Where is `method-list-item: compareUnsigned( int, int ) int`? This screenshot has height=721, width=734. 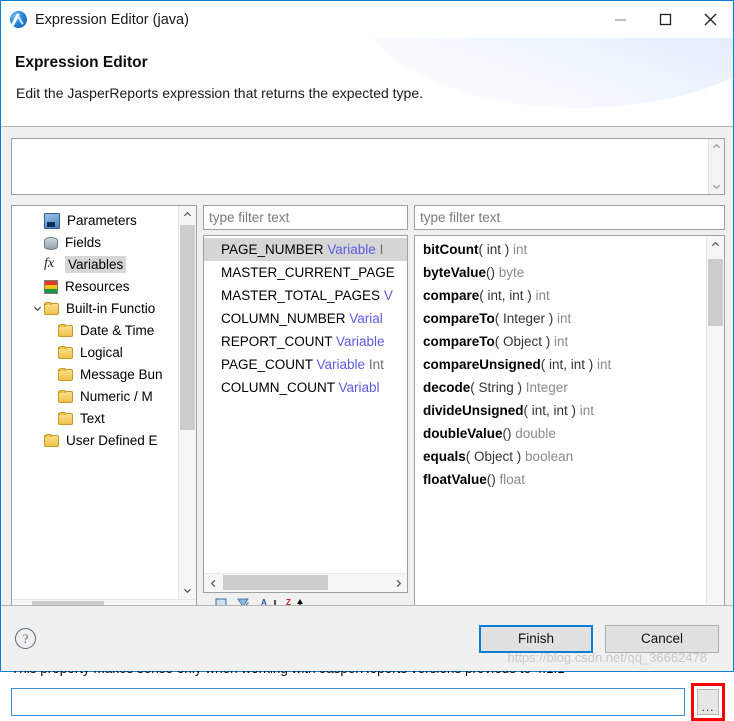 method-list-item: compareUnsigned( int, int ) int is located at coordinates (560, 364).